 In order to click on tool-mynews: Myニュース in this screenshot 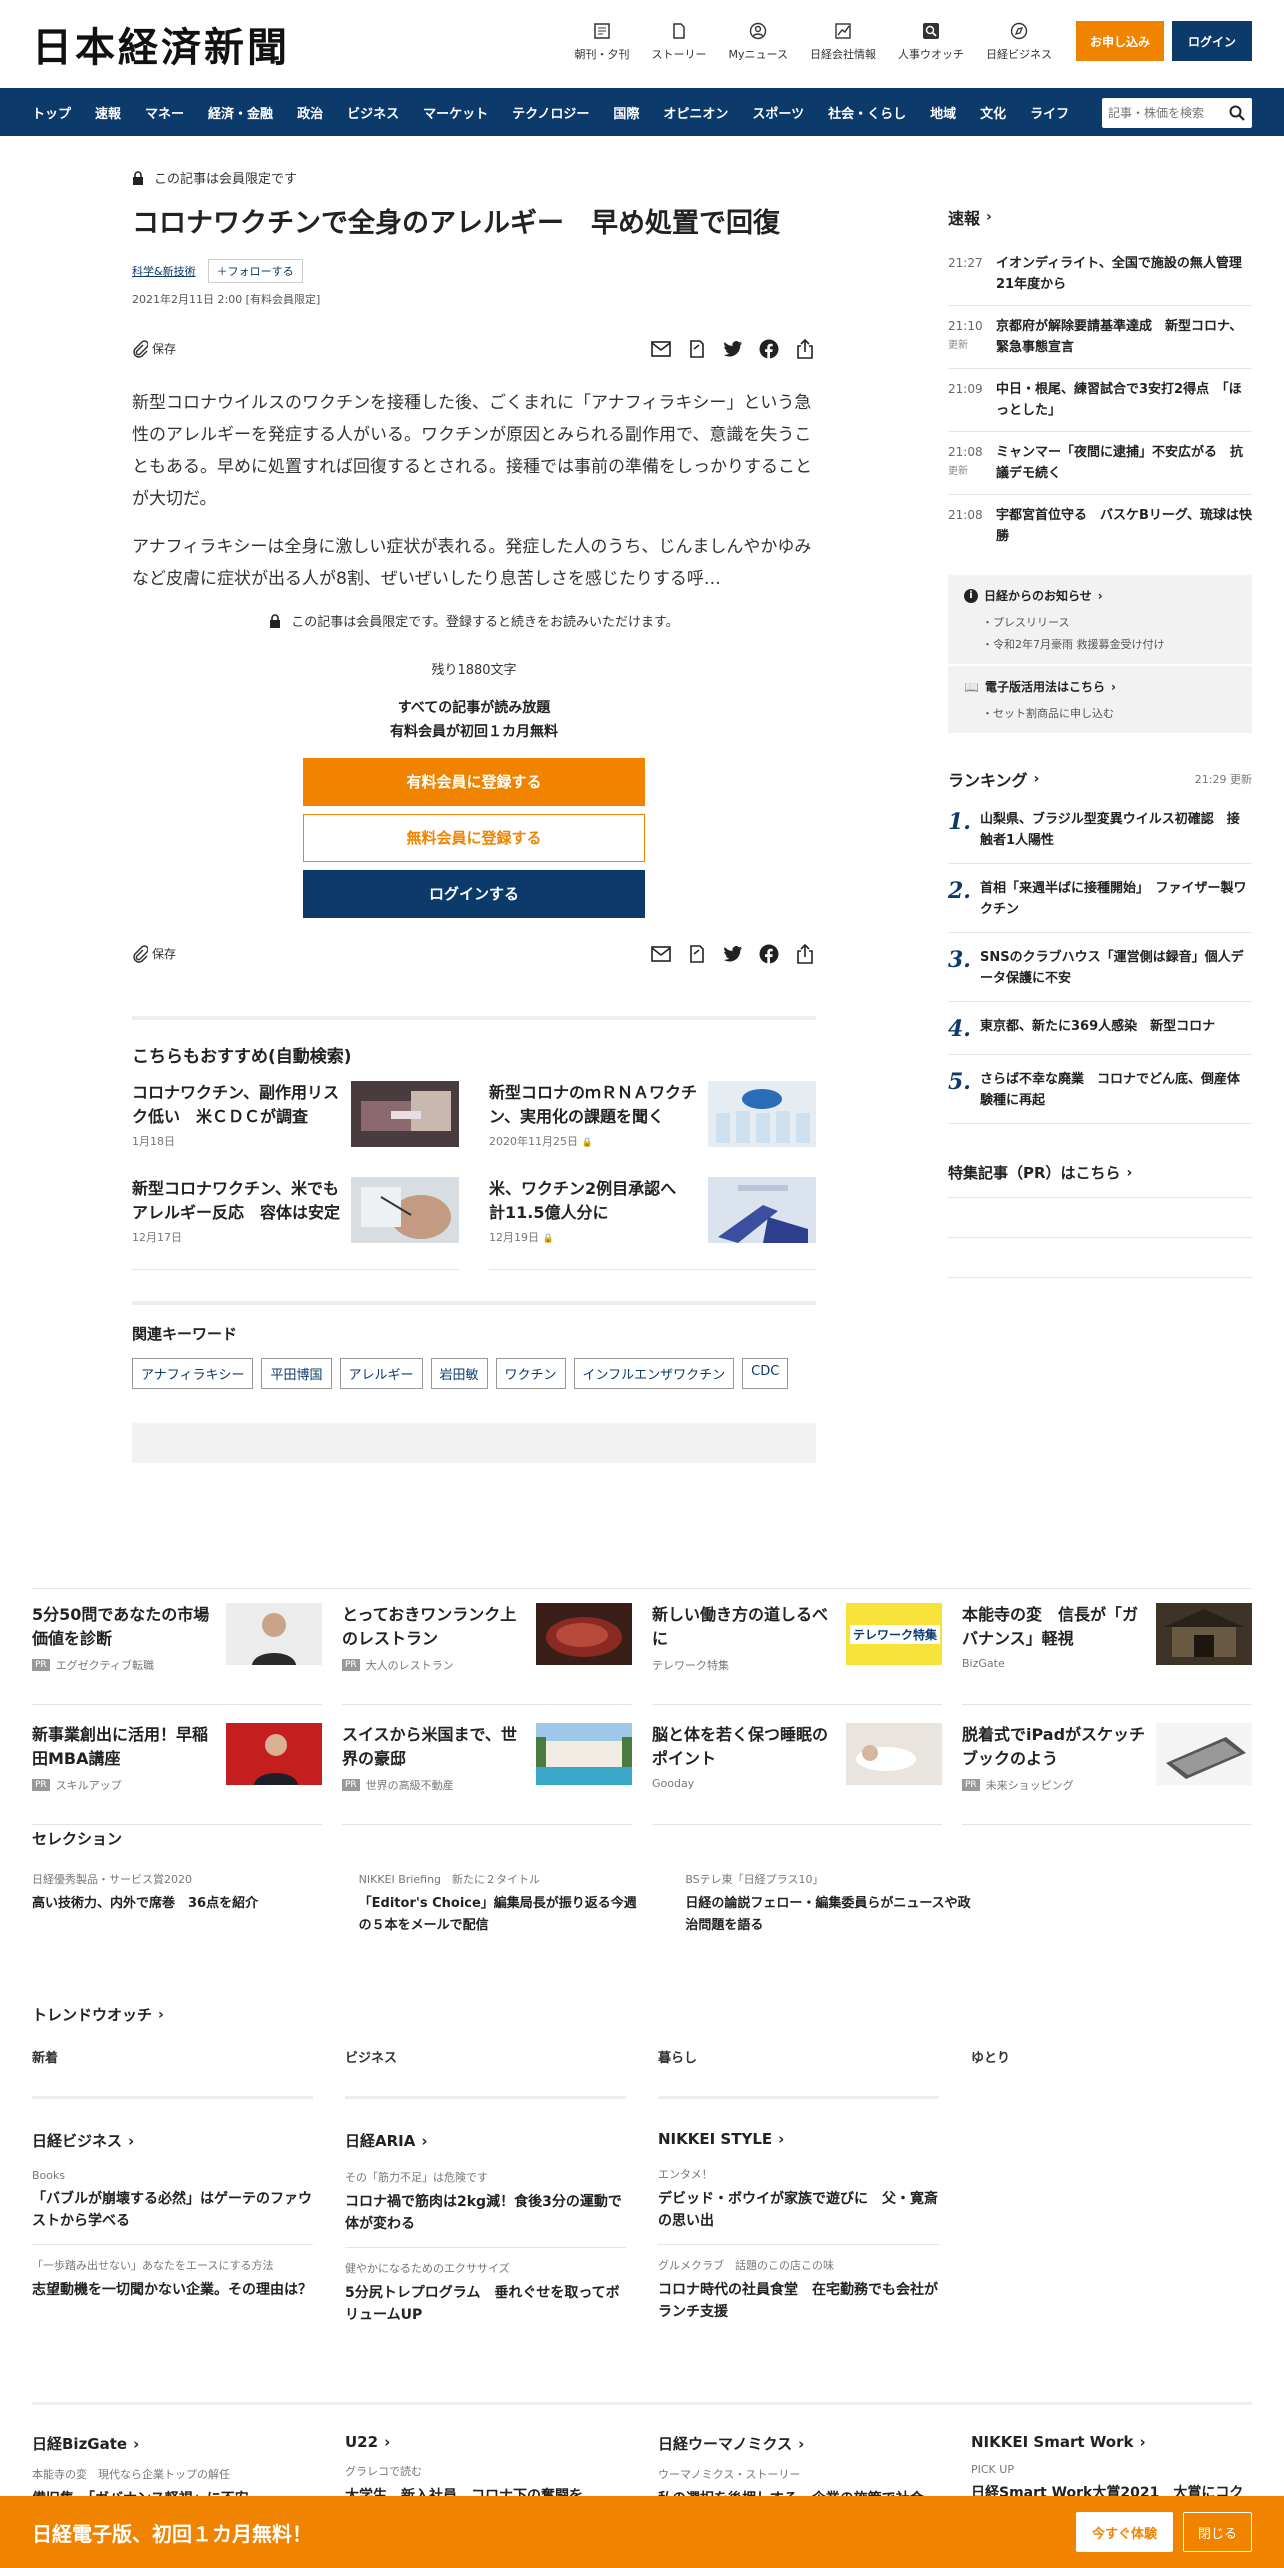, I will do `click(758, 41)`.